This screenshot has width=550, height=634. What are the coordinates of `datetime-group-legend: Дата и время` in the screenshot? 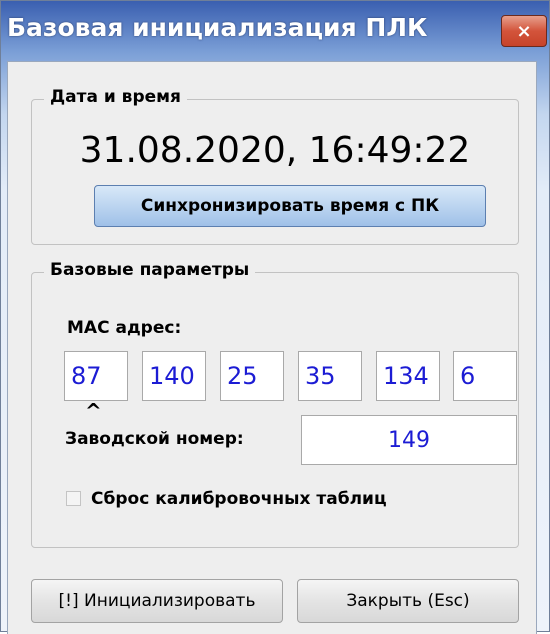 It's located at (115, 97).